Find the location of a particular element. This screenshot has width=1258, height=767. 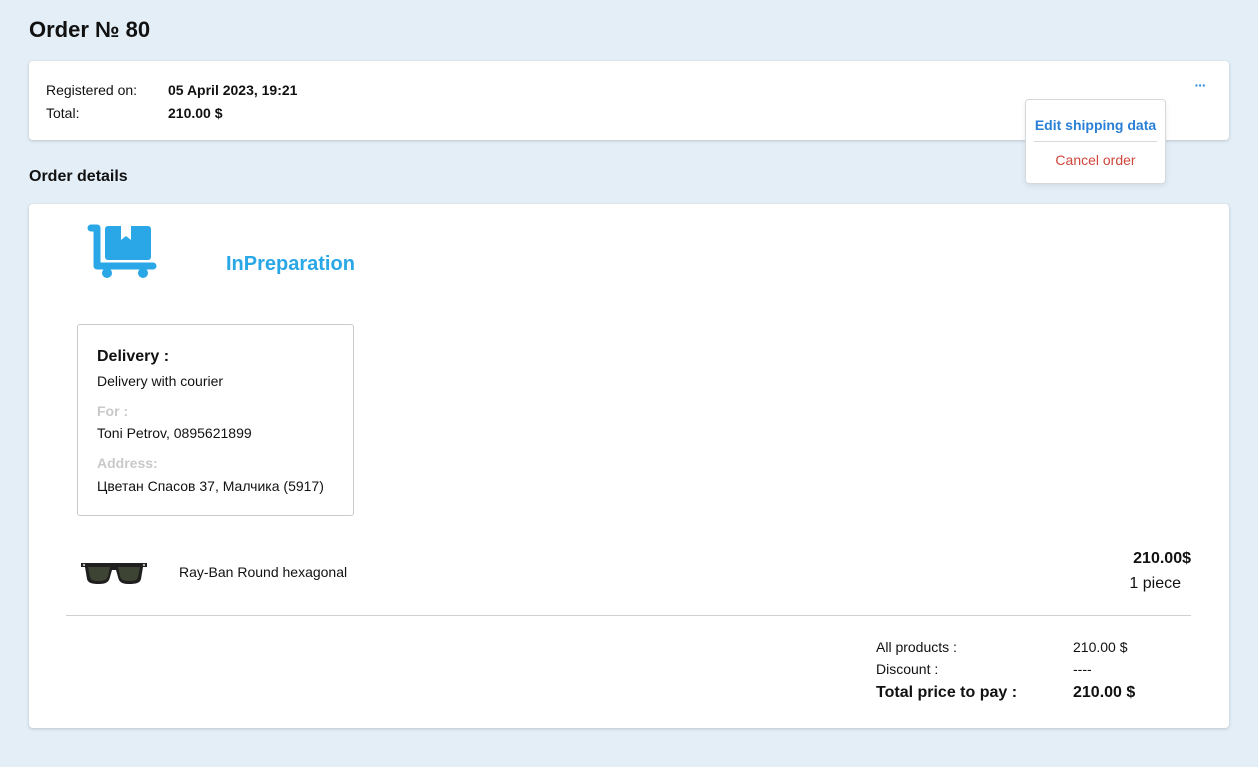

discount-label: Discount : is located at coordinates (907, 669).